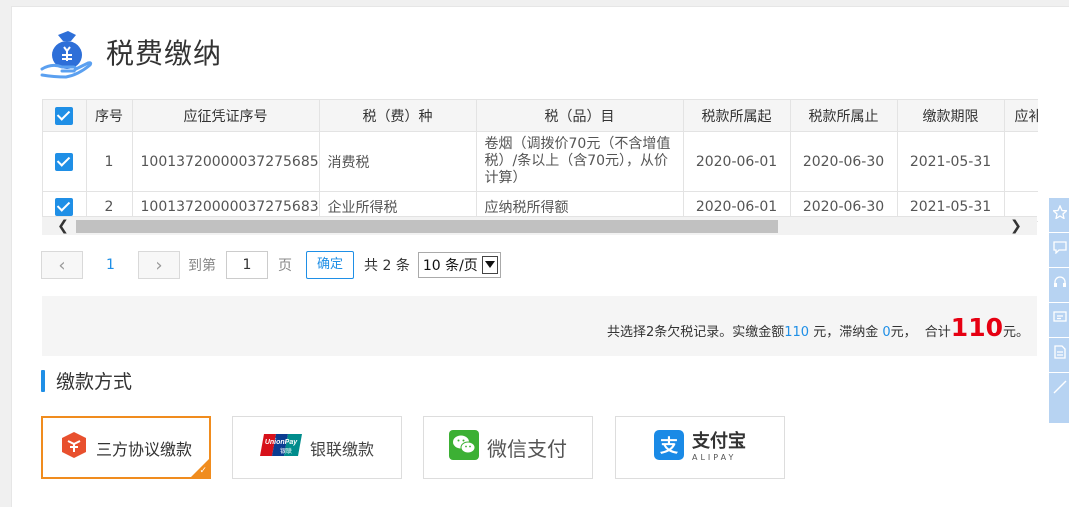 The height and width of the screenshot is (507, 1069). What do you see at coordinates (580, 115) in the screenshot?
I see `column-header: 税（品）目` at bounding box center [580, 115].